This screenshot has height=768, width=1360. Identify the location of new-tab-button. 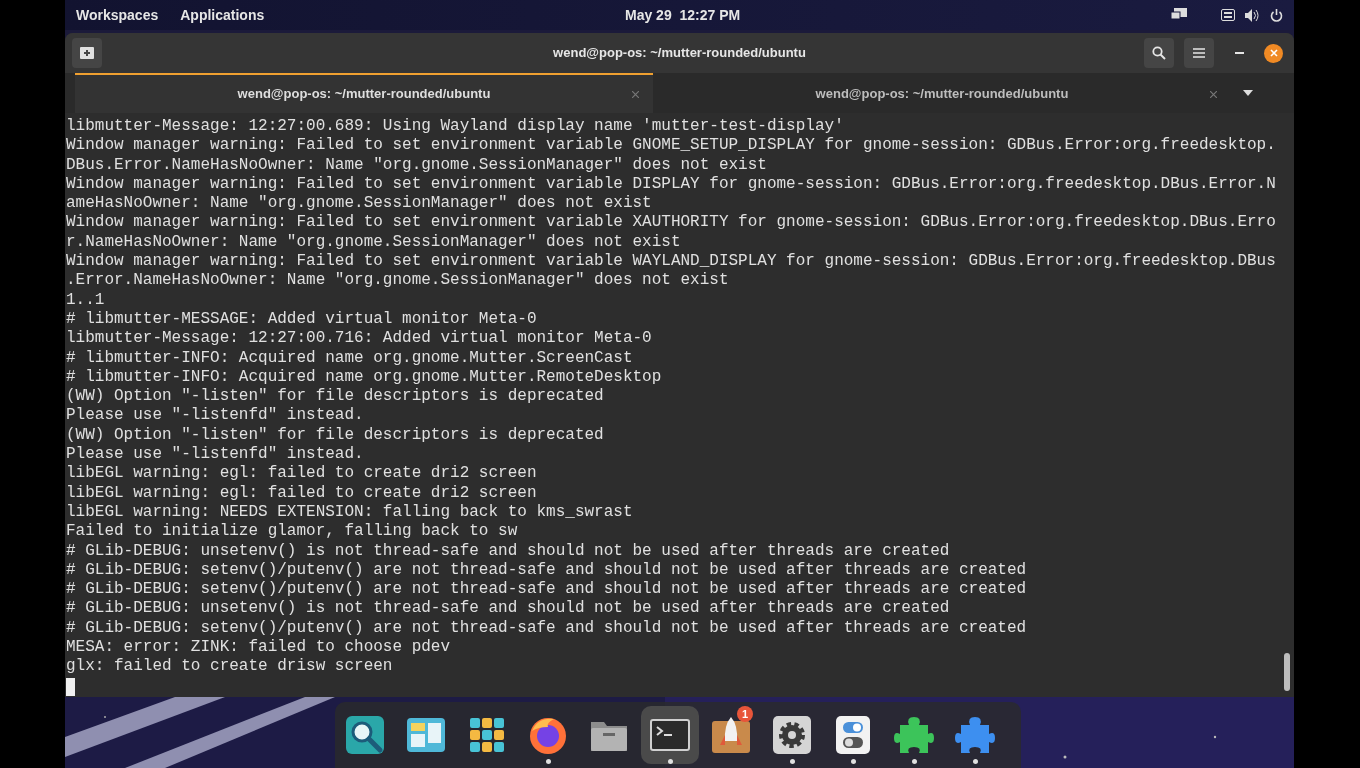
(87, 53).